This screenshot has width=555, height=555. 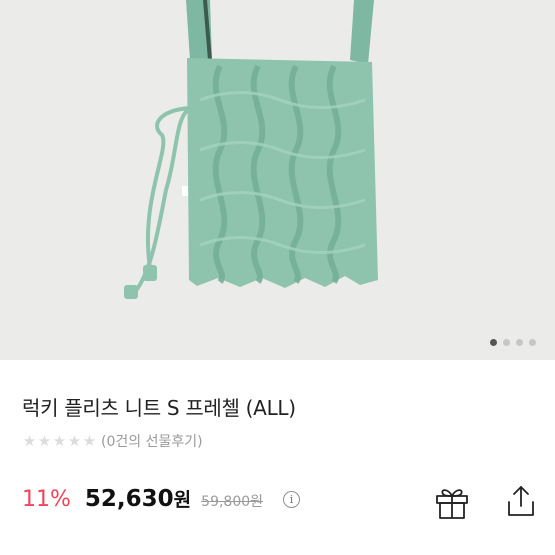 I want to click on review-count: (0건의 선물후기), so click(x=152, y=441).